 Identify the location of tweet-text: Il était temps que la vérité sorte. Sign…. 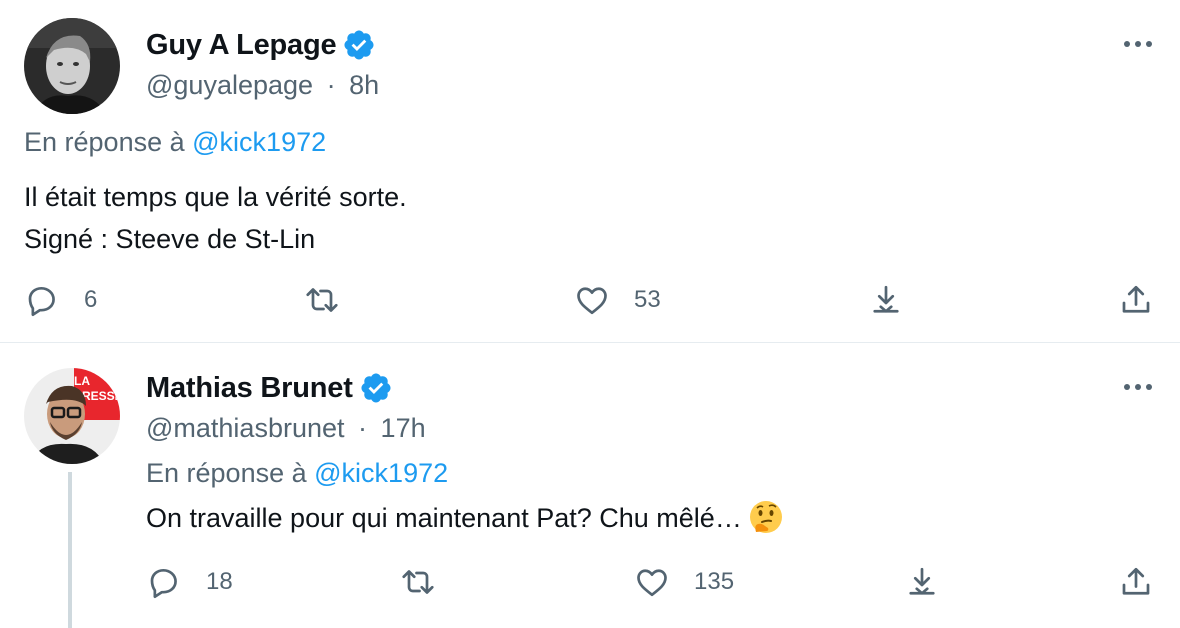
(215, 218).